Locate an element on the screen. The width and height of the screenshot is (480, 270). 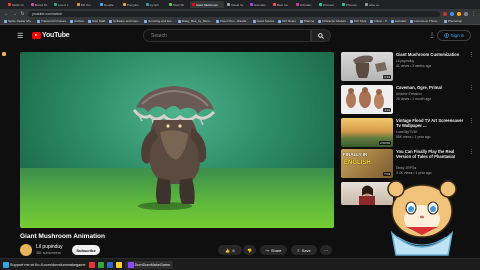
browser-tab: Shell Sh is located at coordinates (178, 4).